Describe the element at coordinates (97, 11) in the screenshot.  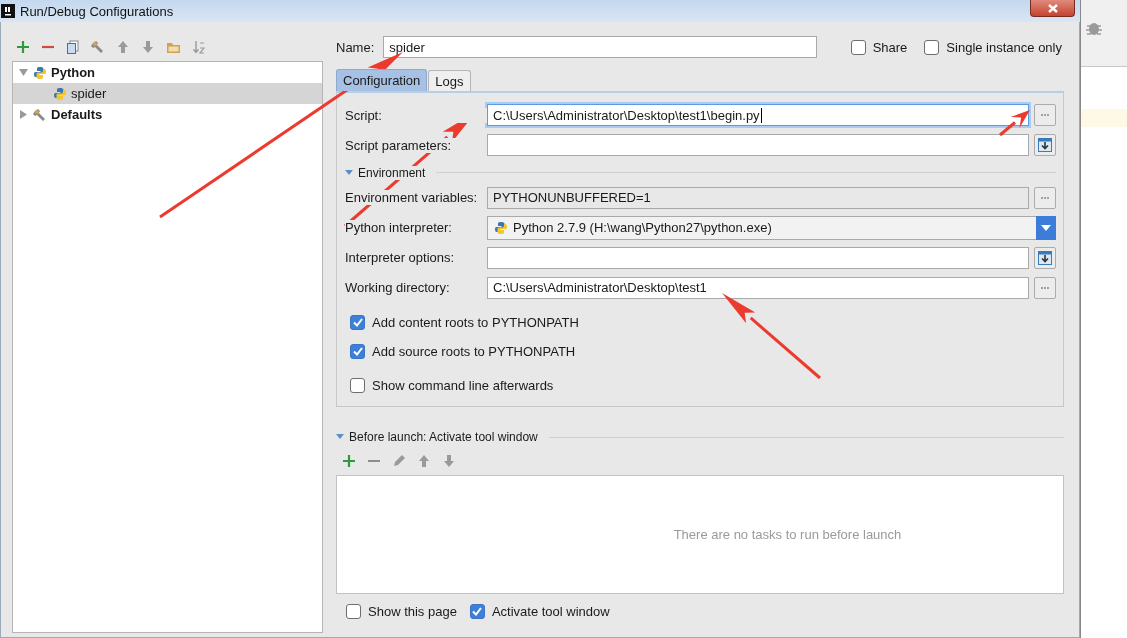
I see `window-title: Run/Debug Configurations` at that location.